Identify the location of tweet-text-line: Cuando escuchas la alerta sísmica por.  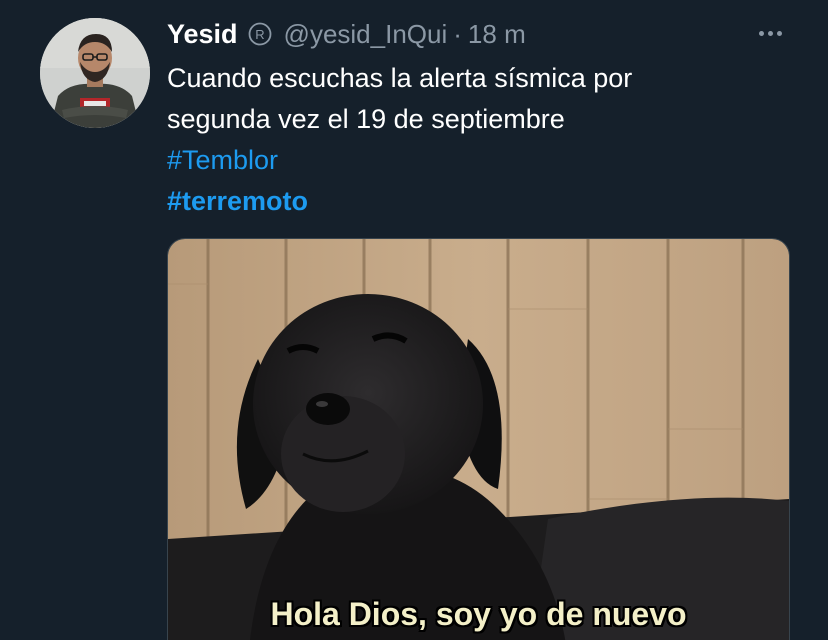
(400, 78).